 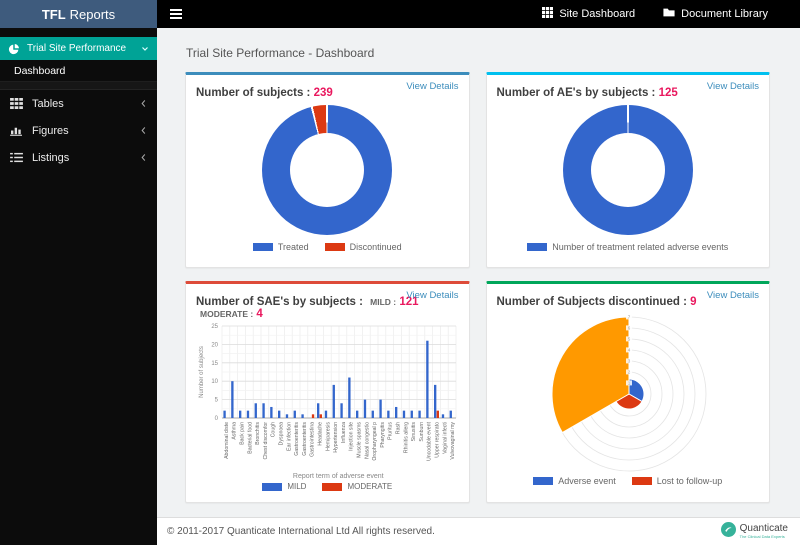 I want to click on breadcrumb: Trial Site Performance - Dashboard, so click(x=280, y=53).